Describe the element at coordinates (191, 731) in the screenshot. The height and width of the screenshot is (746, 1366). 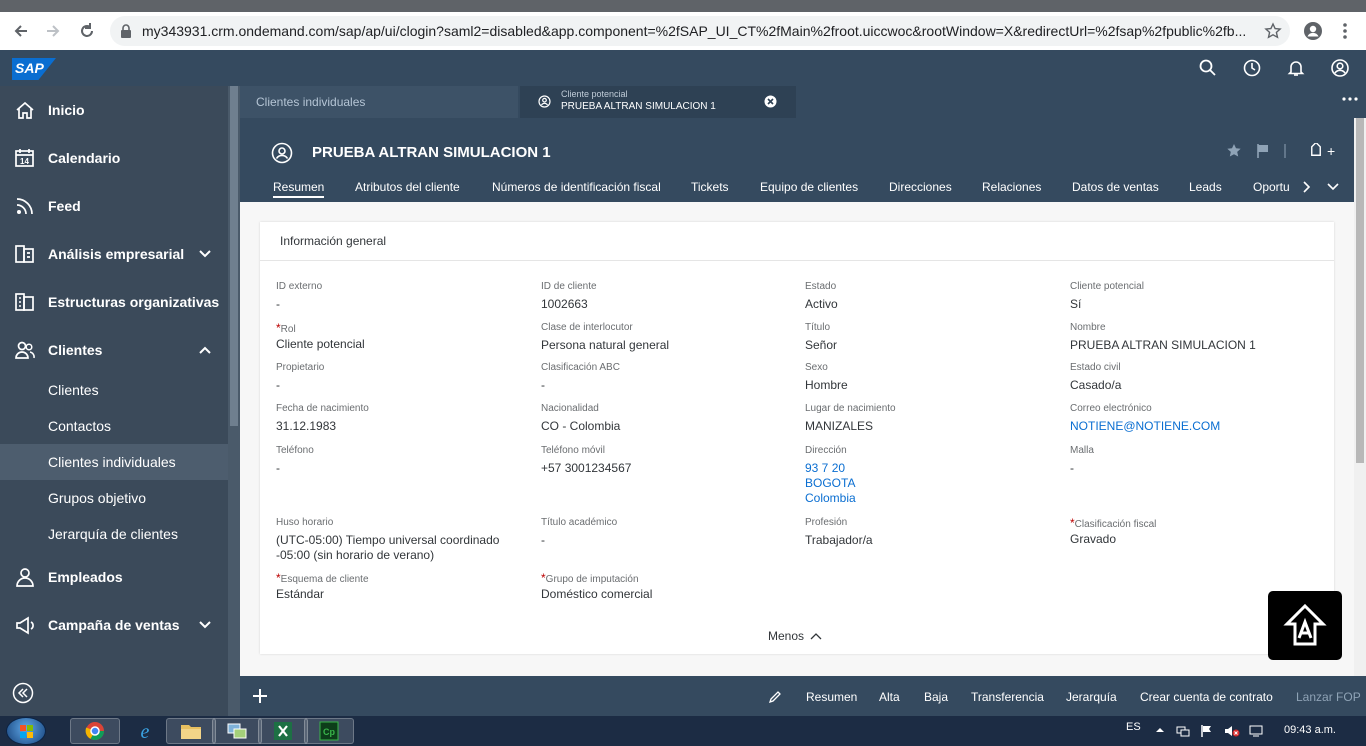
I see `file-explorer-taskbar-icon` at that location.